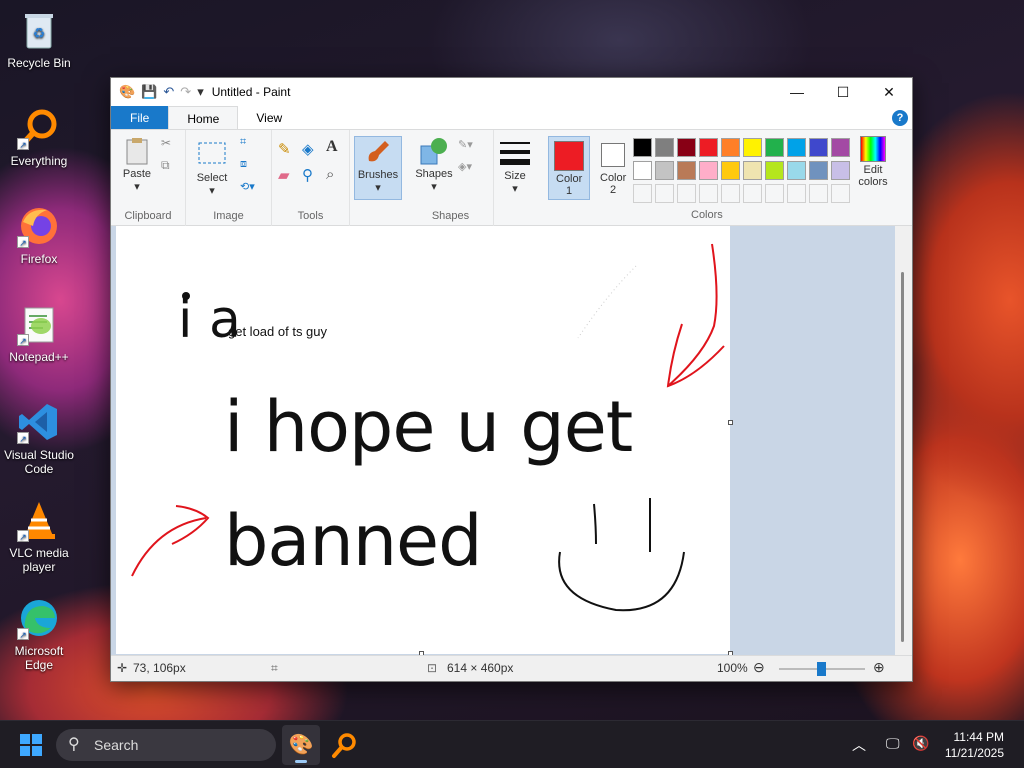  I want to click on help-icon: ?, so click(900, 118).